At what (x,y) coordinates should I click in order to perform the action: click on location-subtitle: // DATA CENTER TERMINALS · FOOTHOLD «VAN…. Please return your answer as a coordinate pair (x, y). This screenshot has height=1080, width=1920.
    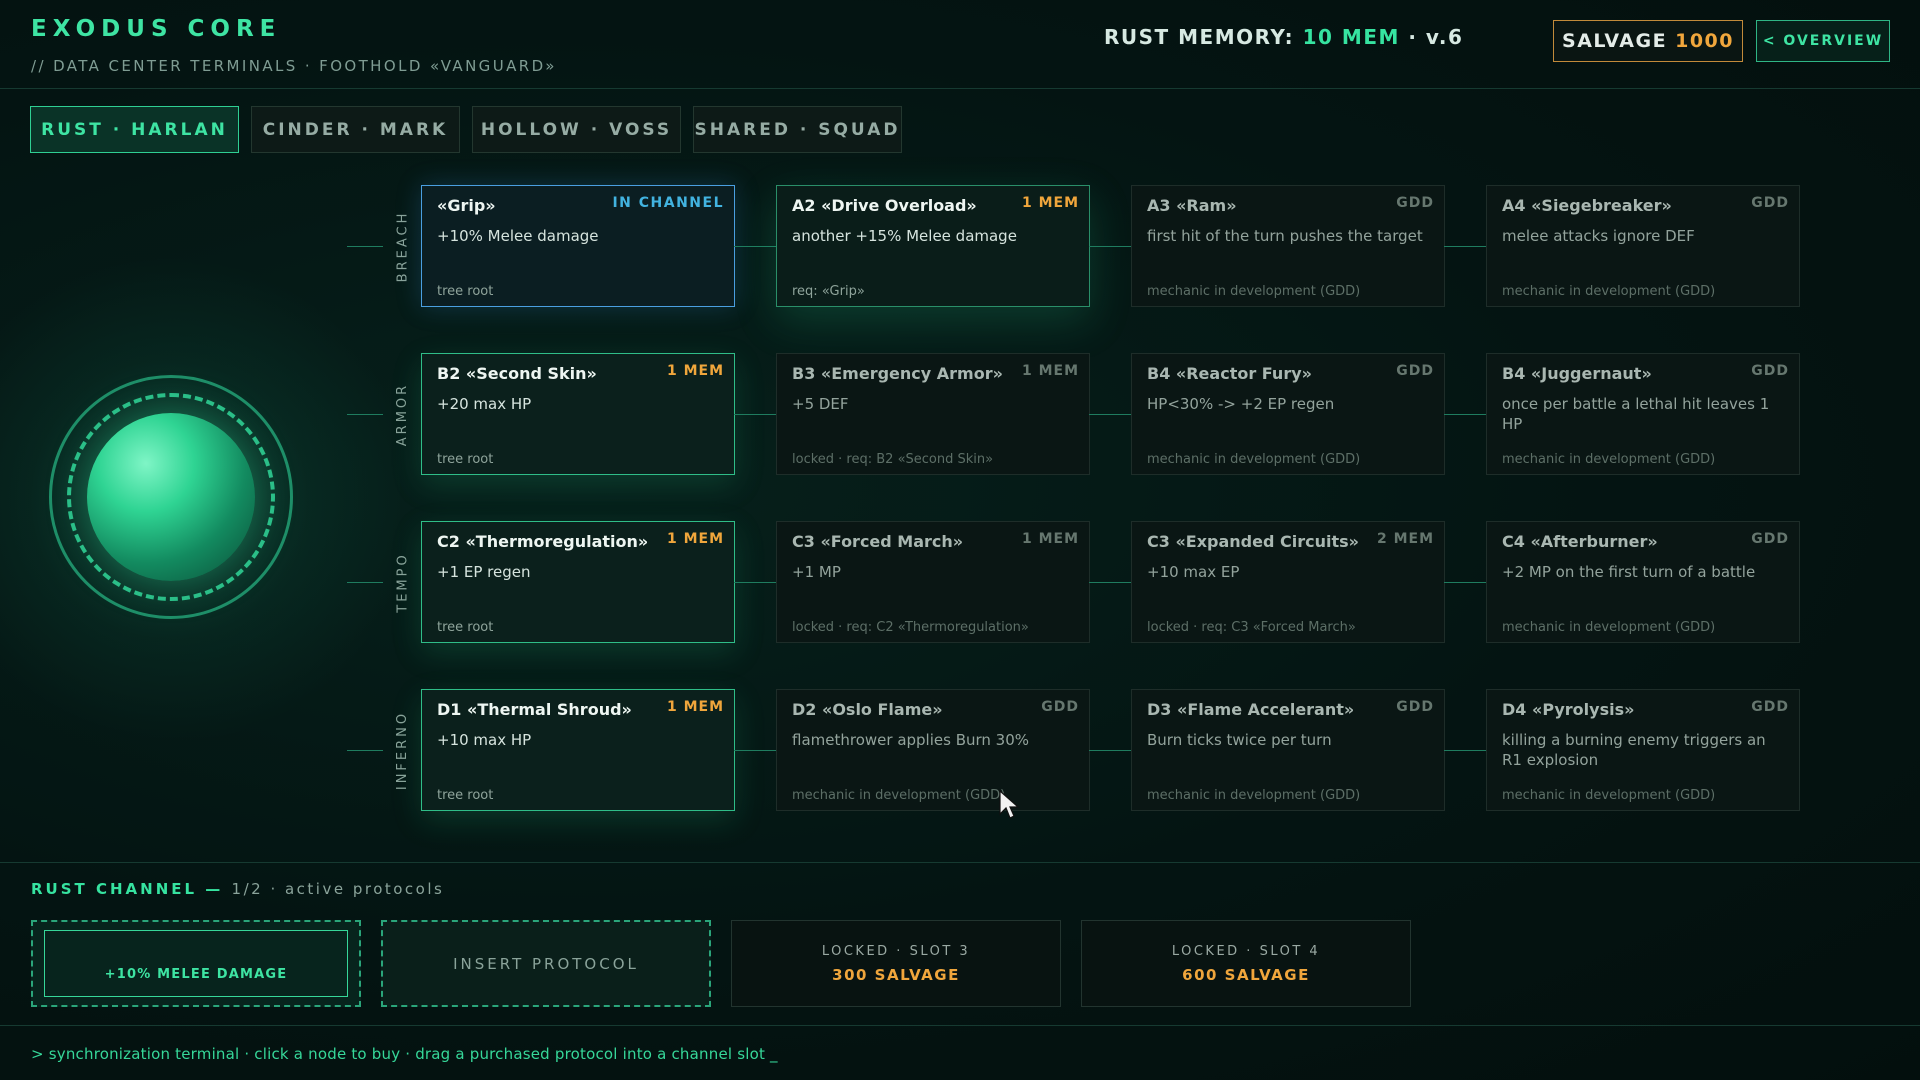
    Looking at the image, I should click on (294, 66).